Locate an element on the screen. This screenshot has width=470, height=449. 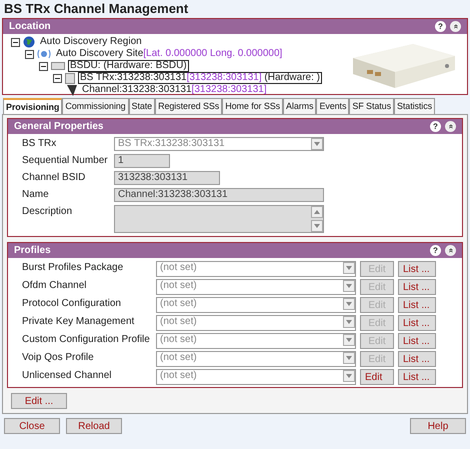
globe-icon is located at coordinates (29, 42).